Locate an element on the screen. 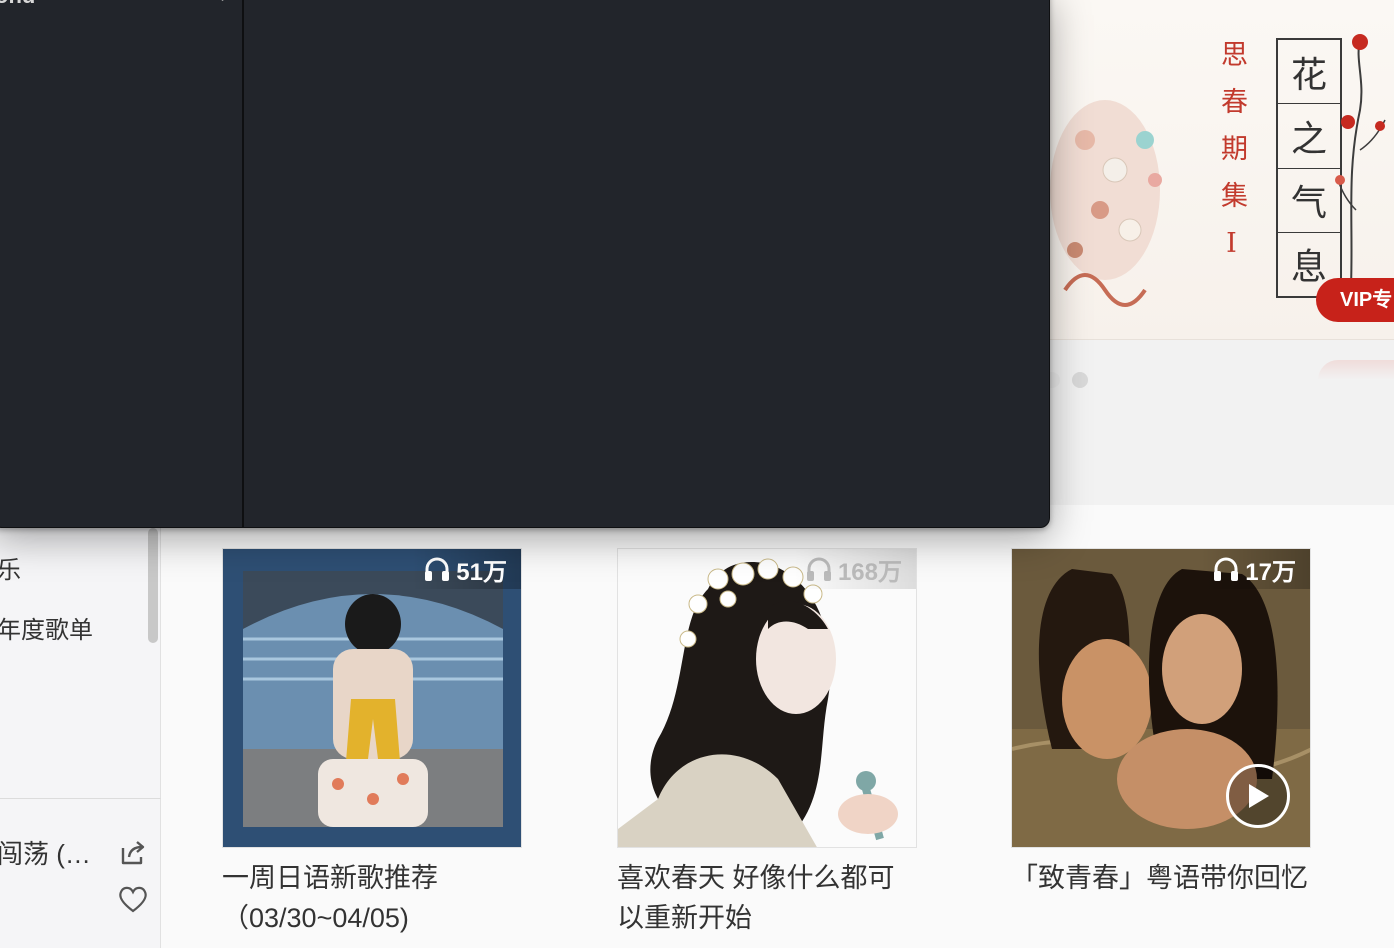  play-button is located at coordinates (1258, 796).